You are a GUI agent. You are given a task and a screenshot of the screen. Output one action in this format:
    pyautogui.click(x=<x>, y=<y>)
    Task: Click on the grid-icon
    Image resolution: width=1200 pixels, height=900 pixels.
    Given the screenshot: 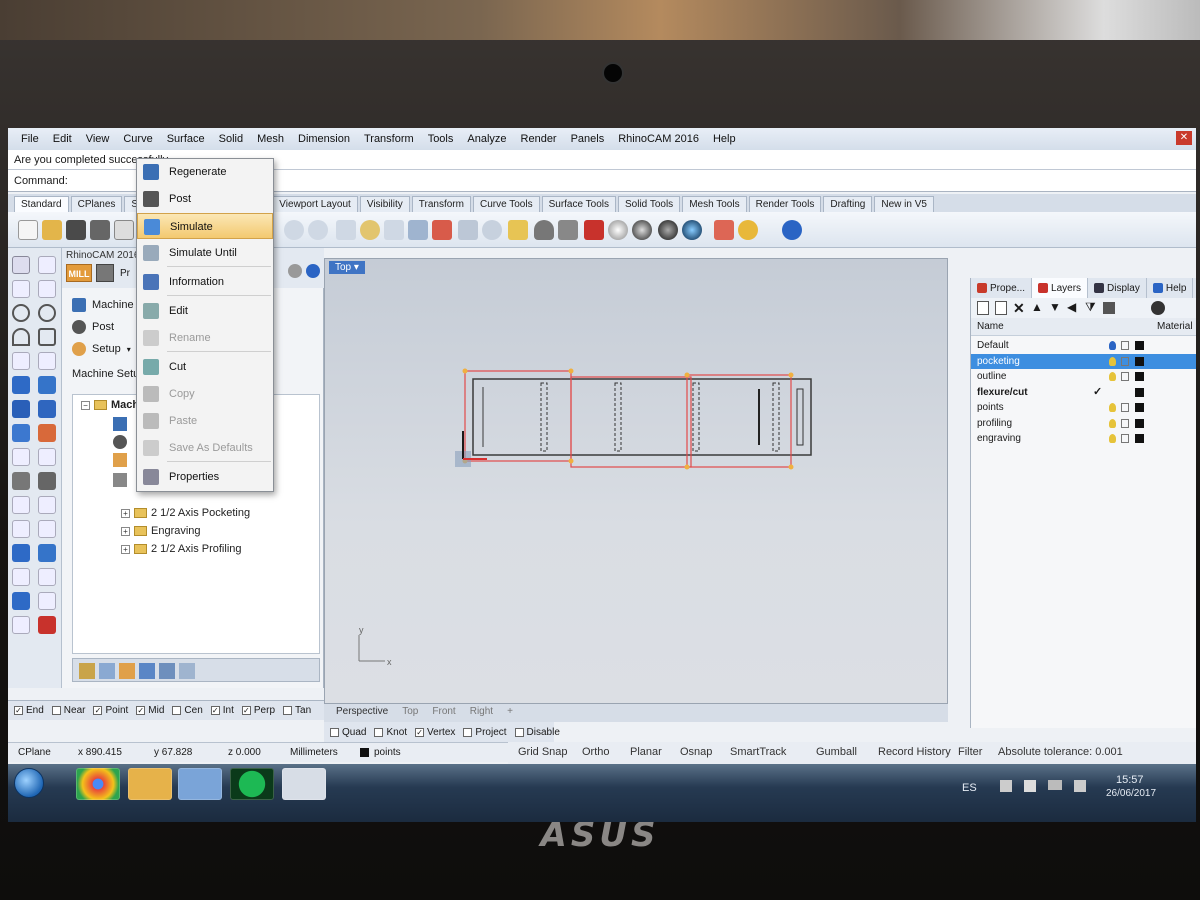 What is the action you would take?
    pyautogui.click(x=468, y=230)
    